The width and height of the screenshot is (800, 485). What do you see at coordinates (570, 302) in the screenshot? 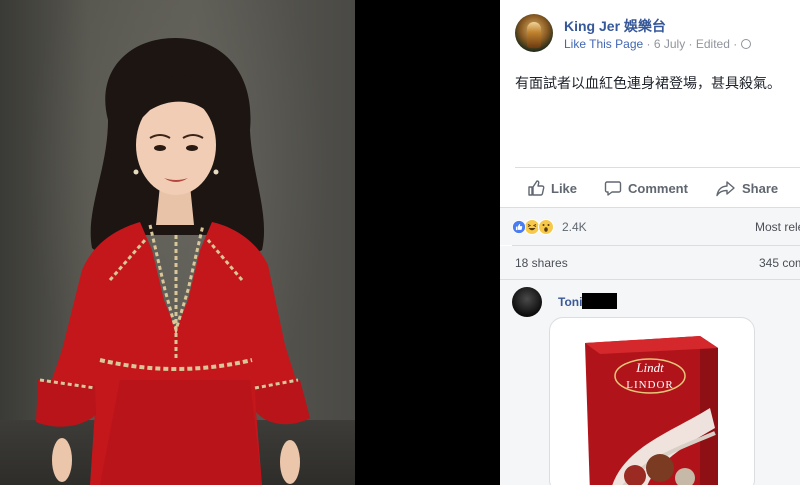
I see `commenter-name: Toni` at bounding box center [570, 302].